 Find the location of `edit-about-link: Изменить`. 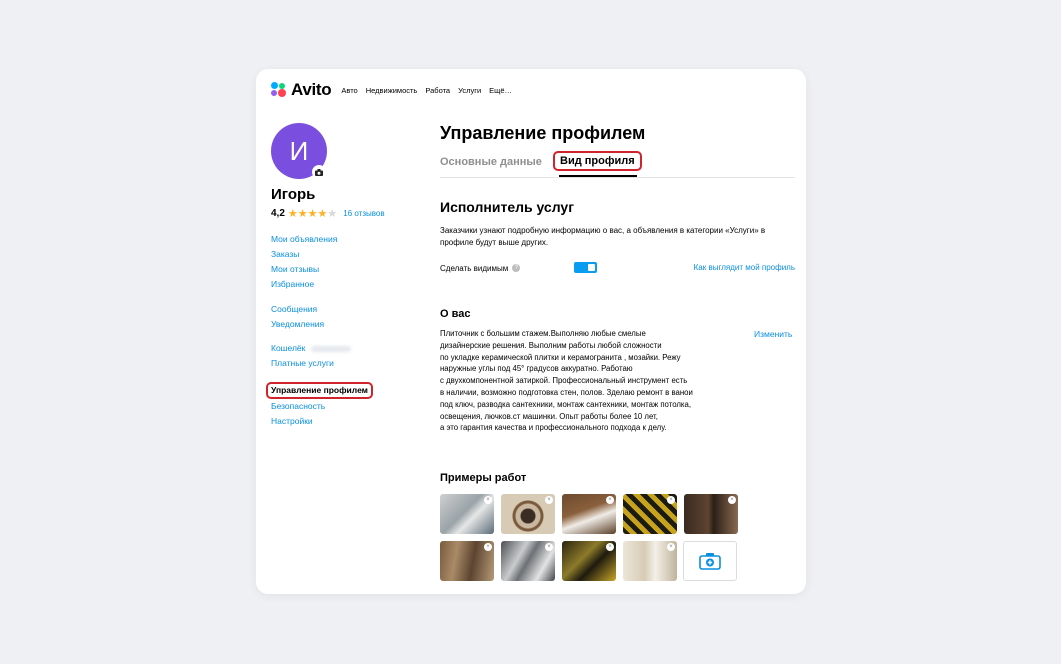

edit-about-link: Изменить is located at coordinates (773, 334).